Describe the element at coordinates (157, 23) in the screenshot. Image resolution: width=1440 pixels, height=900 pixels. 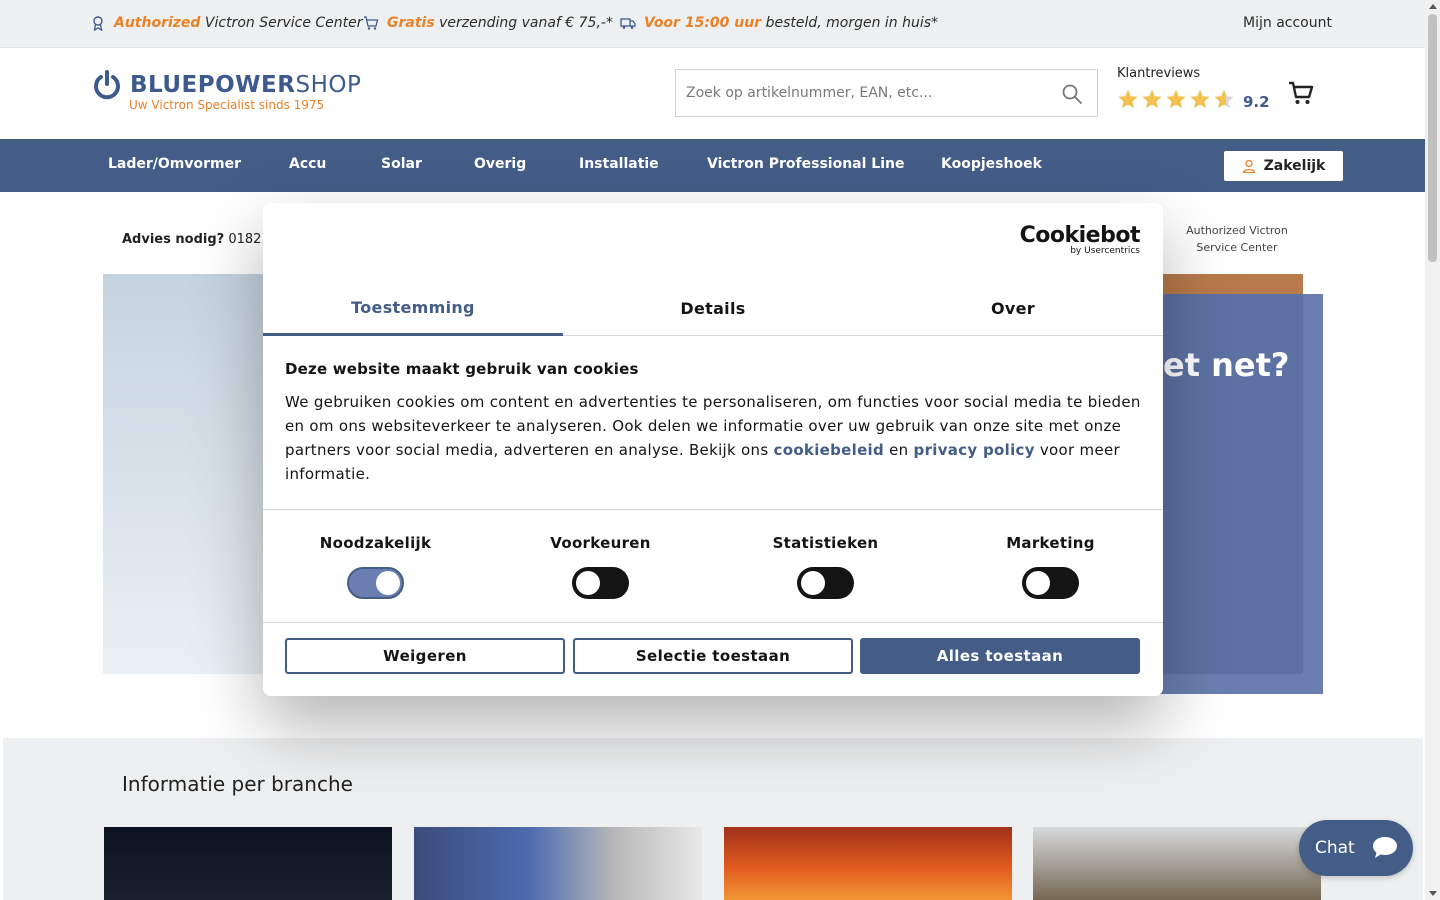
I see `usp-highlight: Authorized` at that location.